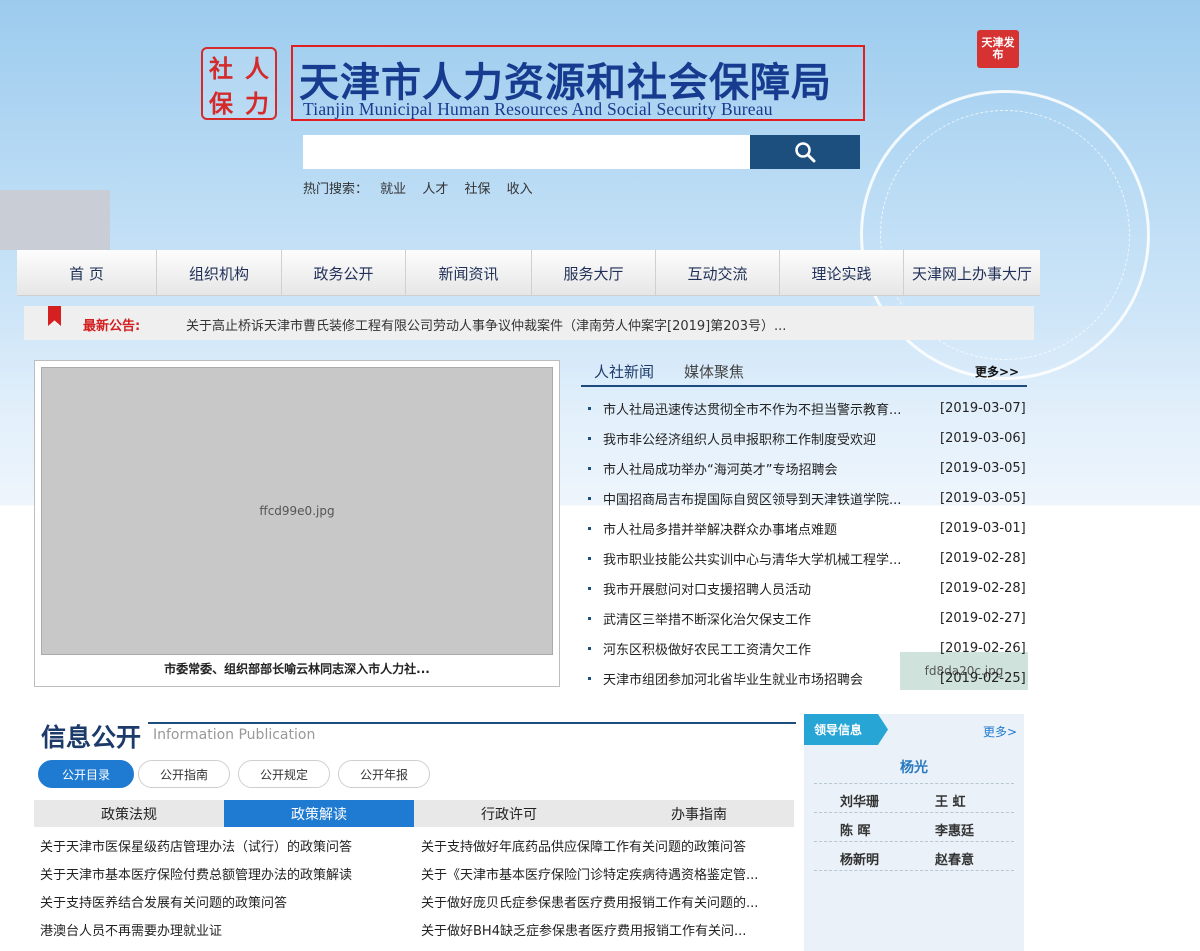  What do you see at coordinates (55, 220) in the screenshot?
I see `building-background-image` at bounding box center [55, 220].